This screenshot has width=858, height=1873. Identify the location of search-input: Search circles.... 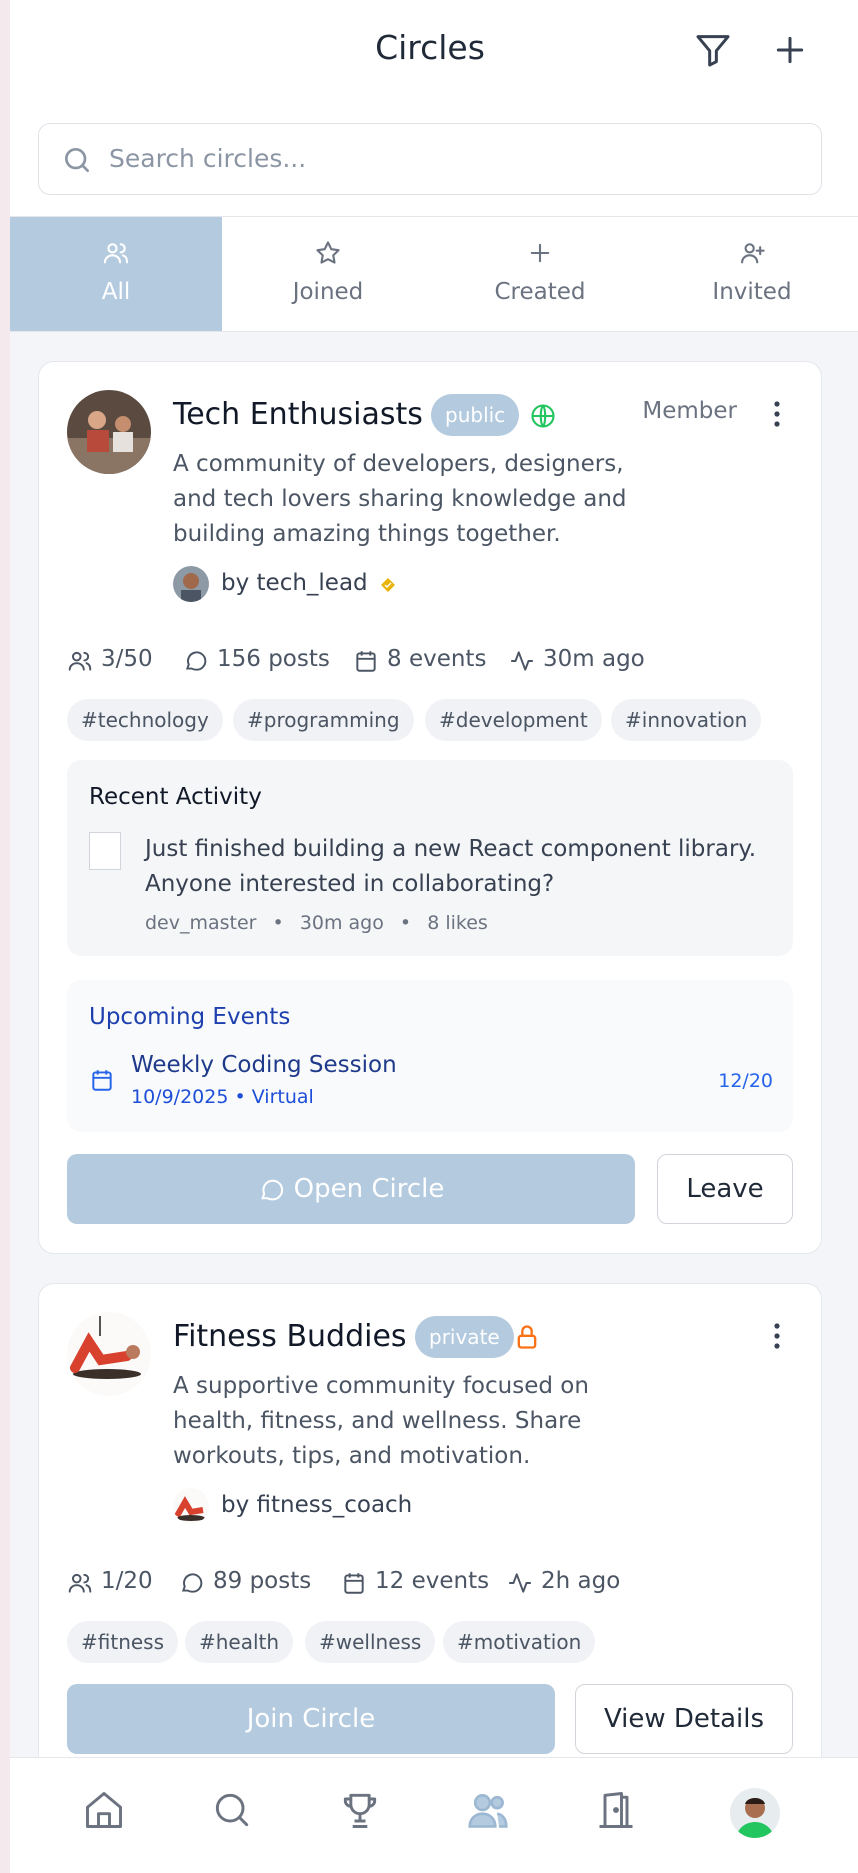
(430, 159).